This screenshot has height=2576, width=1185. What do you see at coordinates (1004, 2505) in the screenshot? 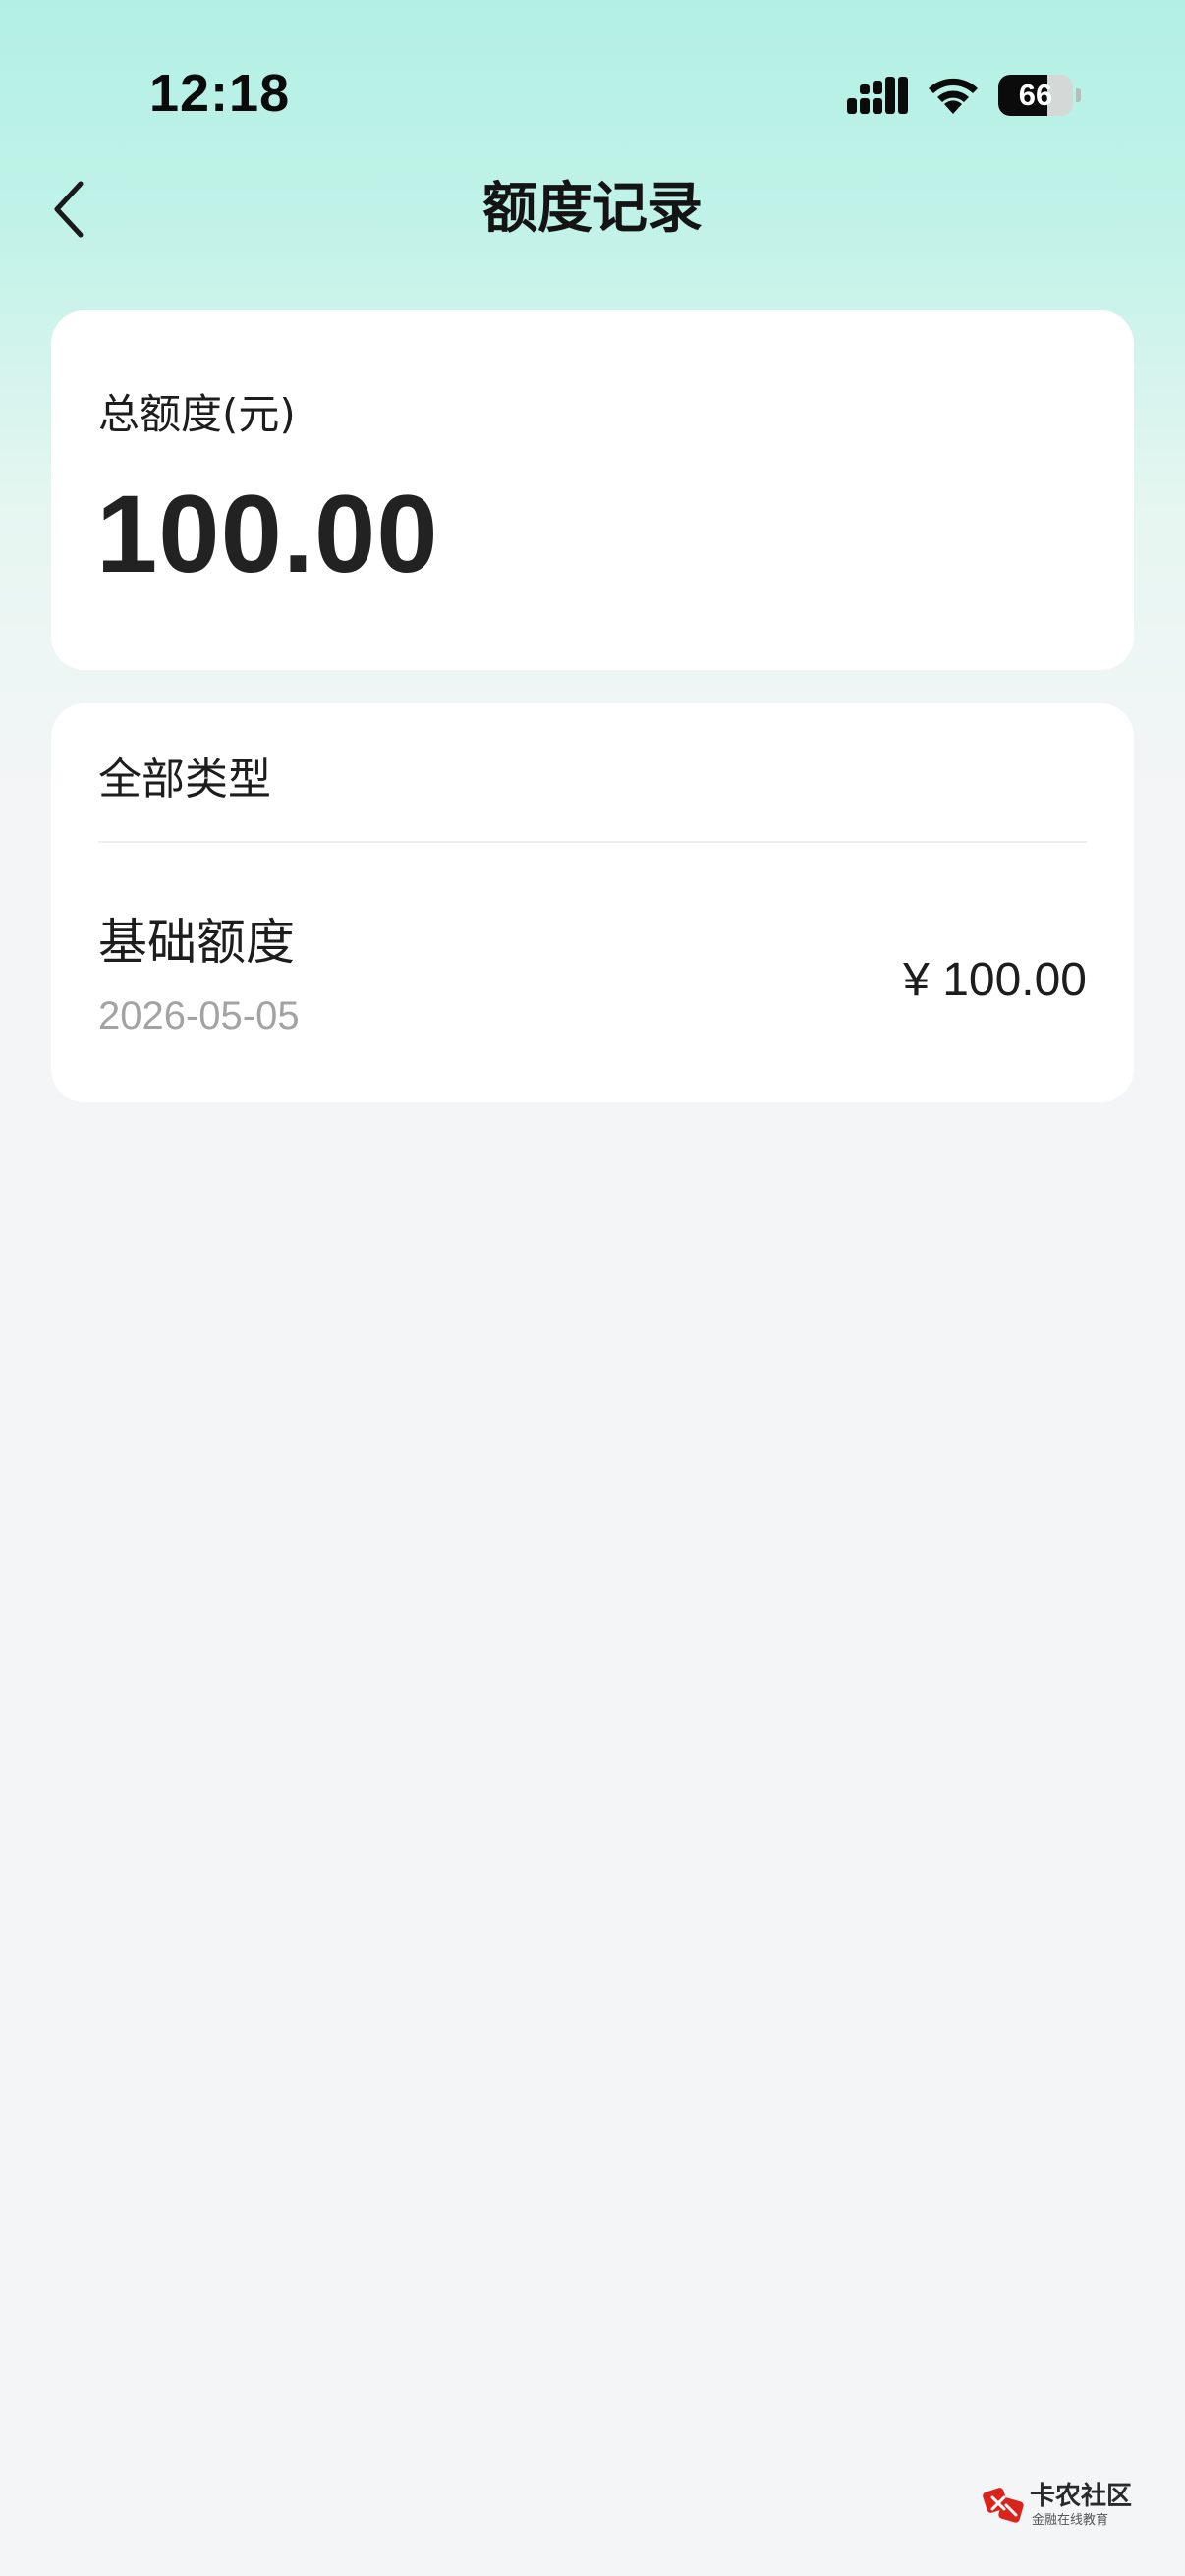
I see `kanong-logo-icon` at bounding box center [1004, 2505].